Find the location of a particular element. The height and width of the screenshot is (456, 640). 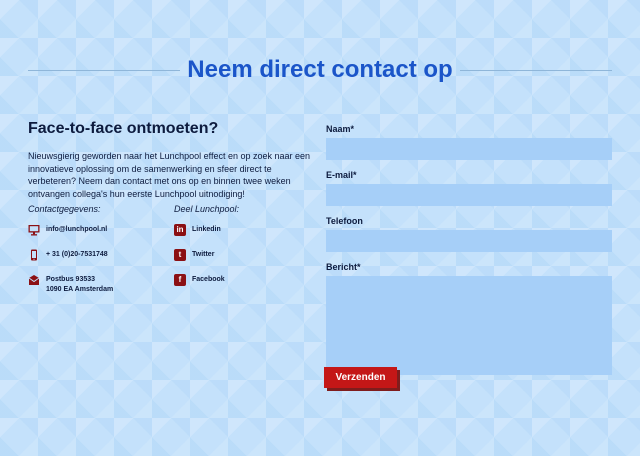

title-divider-right is located at coordinates (536, 70).